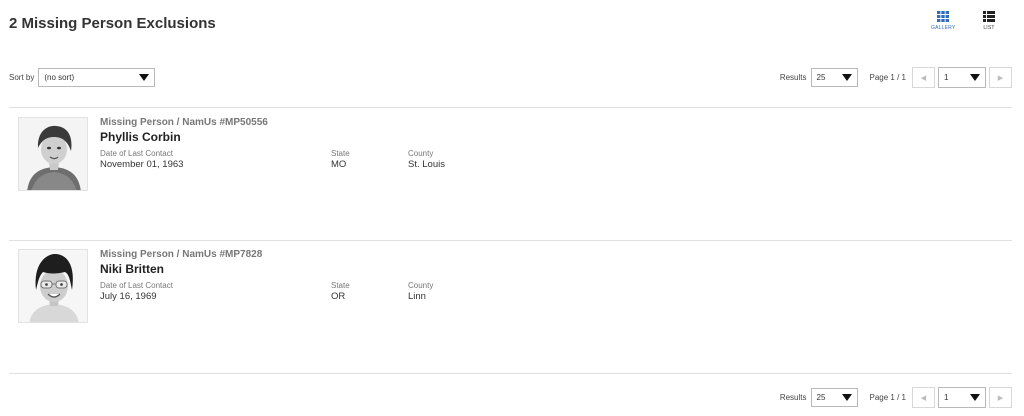 The width and height of the screenshot is (1024, 416). What do you see at coordinates (128, 296) in the screenshot?
I see `date-of-last-contact-value: July 16, 1969` at bounding box center [128, 296].